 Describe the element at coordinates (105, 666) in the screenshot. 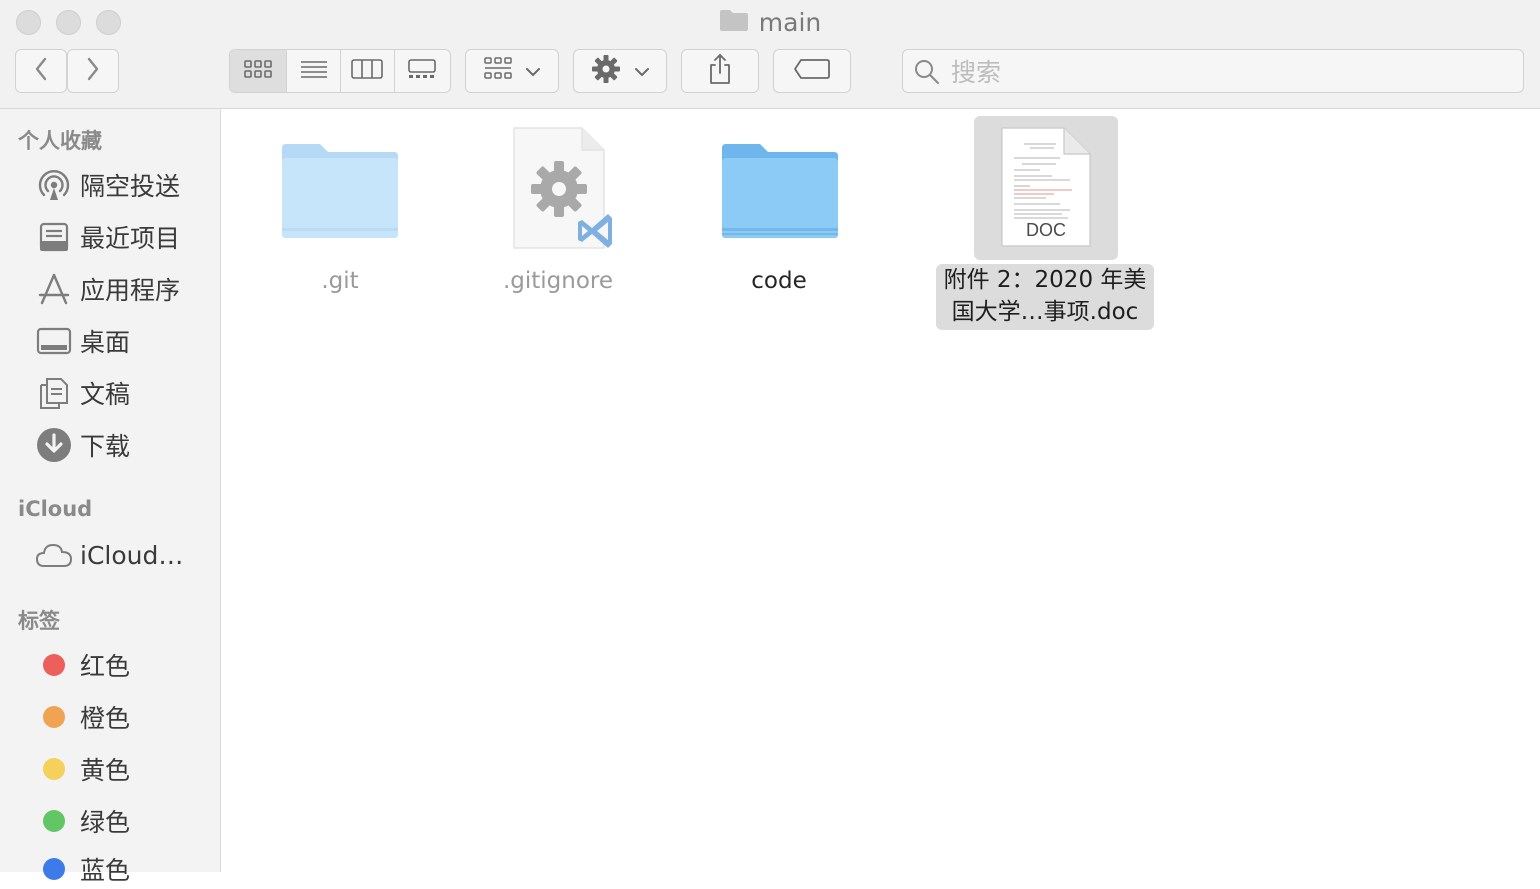

I see `sidebar-item-label: 红色` at that location.